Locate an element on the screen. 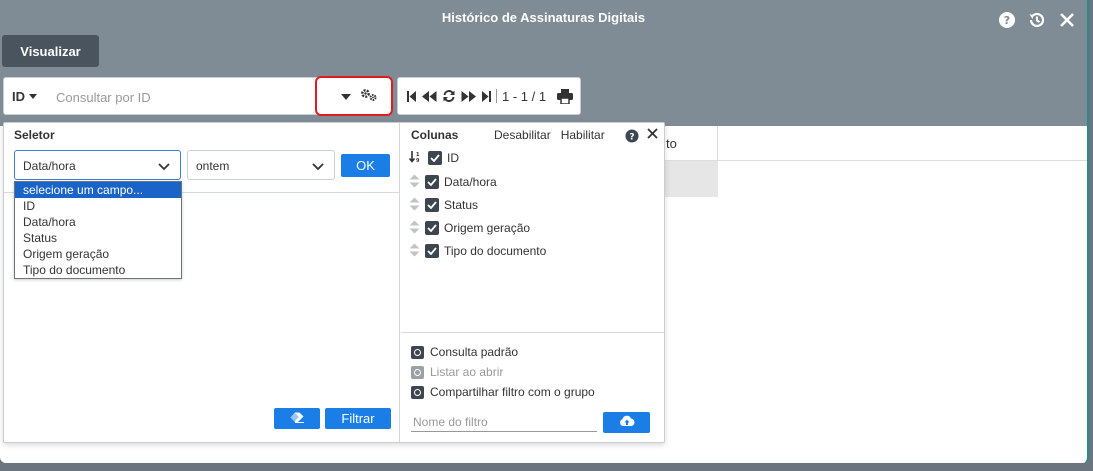 The width and height of the screenshot is (1093, 471). dropdown-option: Status is located at coordinates (98, 238).